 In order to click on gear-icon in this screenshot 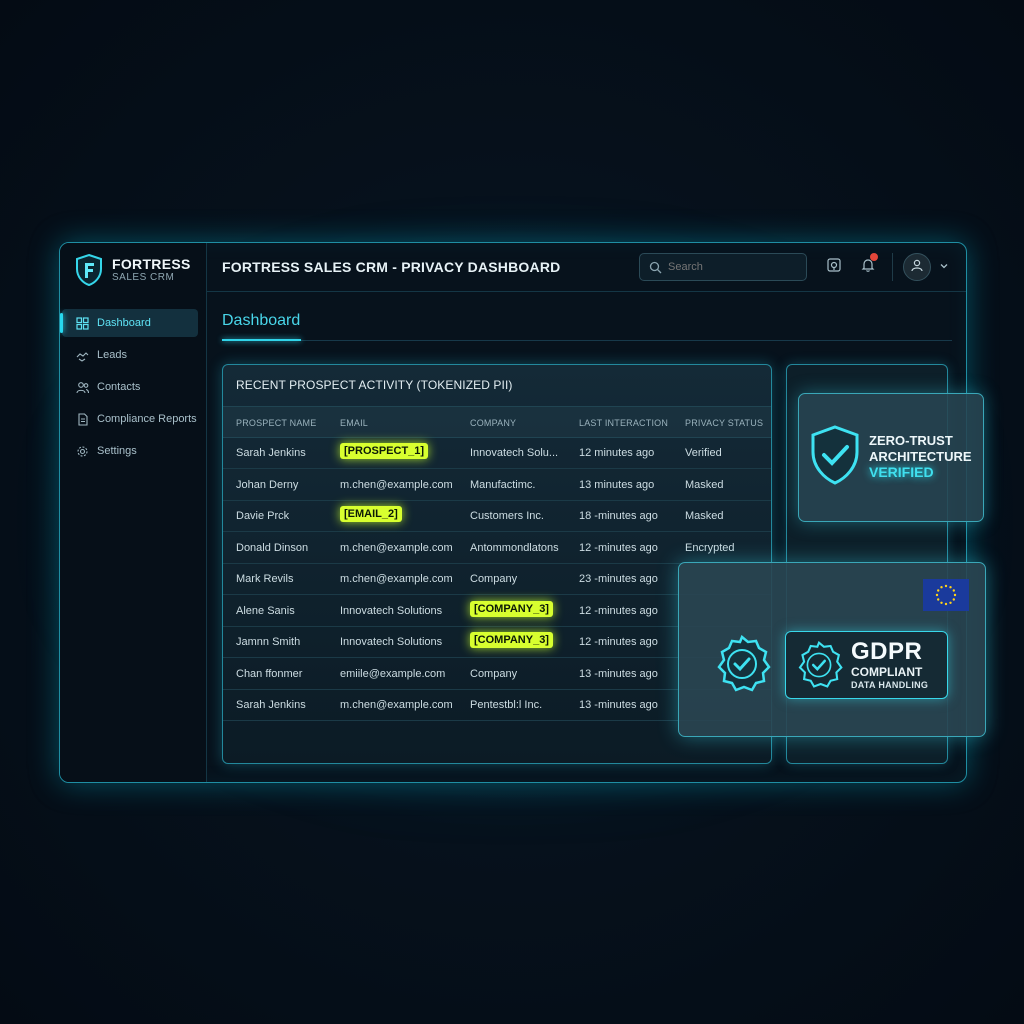, I will do `click(82, 451)`.